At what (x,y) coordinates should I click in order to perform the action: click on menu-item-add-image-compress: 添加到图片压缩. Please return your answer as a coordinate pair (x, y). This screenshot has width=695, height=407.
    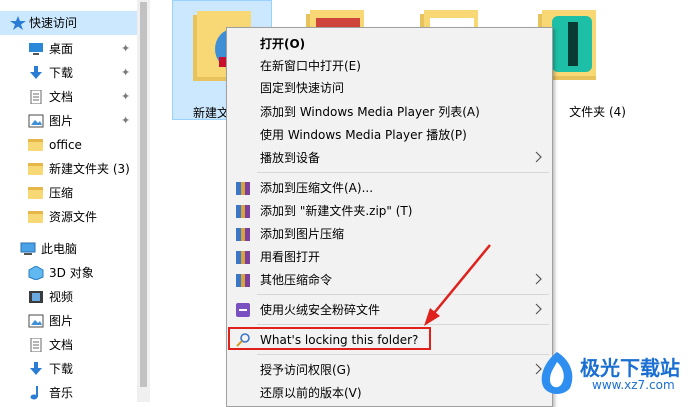
    Looking at the image, I should click on (389, 234).